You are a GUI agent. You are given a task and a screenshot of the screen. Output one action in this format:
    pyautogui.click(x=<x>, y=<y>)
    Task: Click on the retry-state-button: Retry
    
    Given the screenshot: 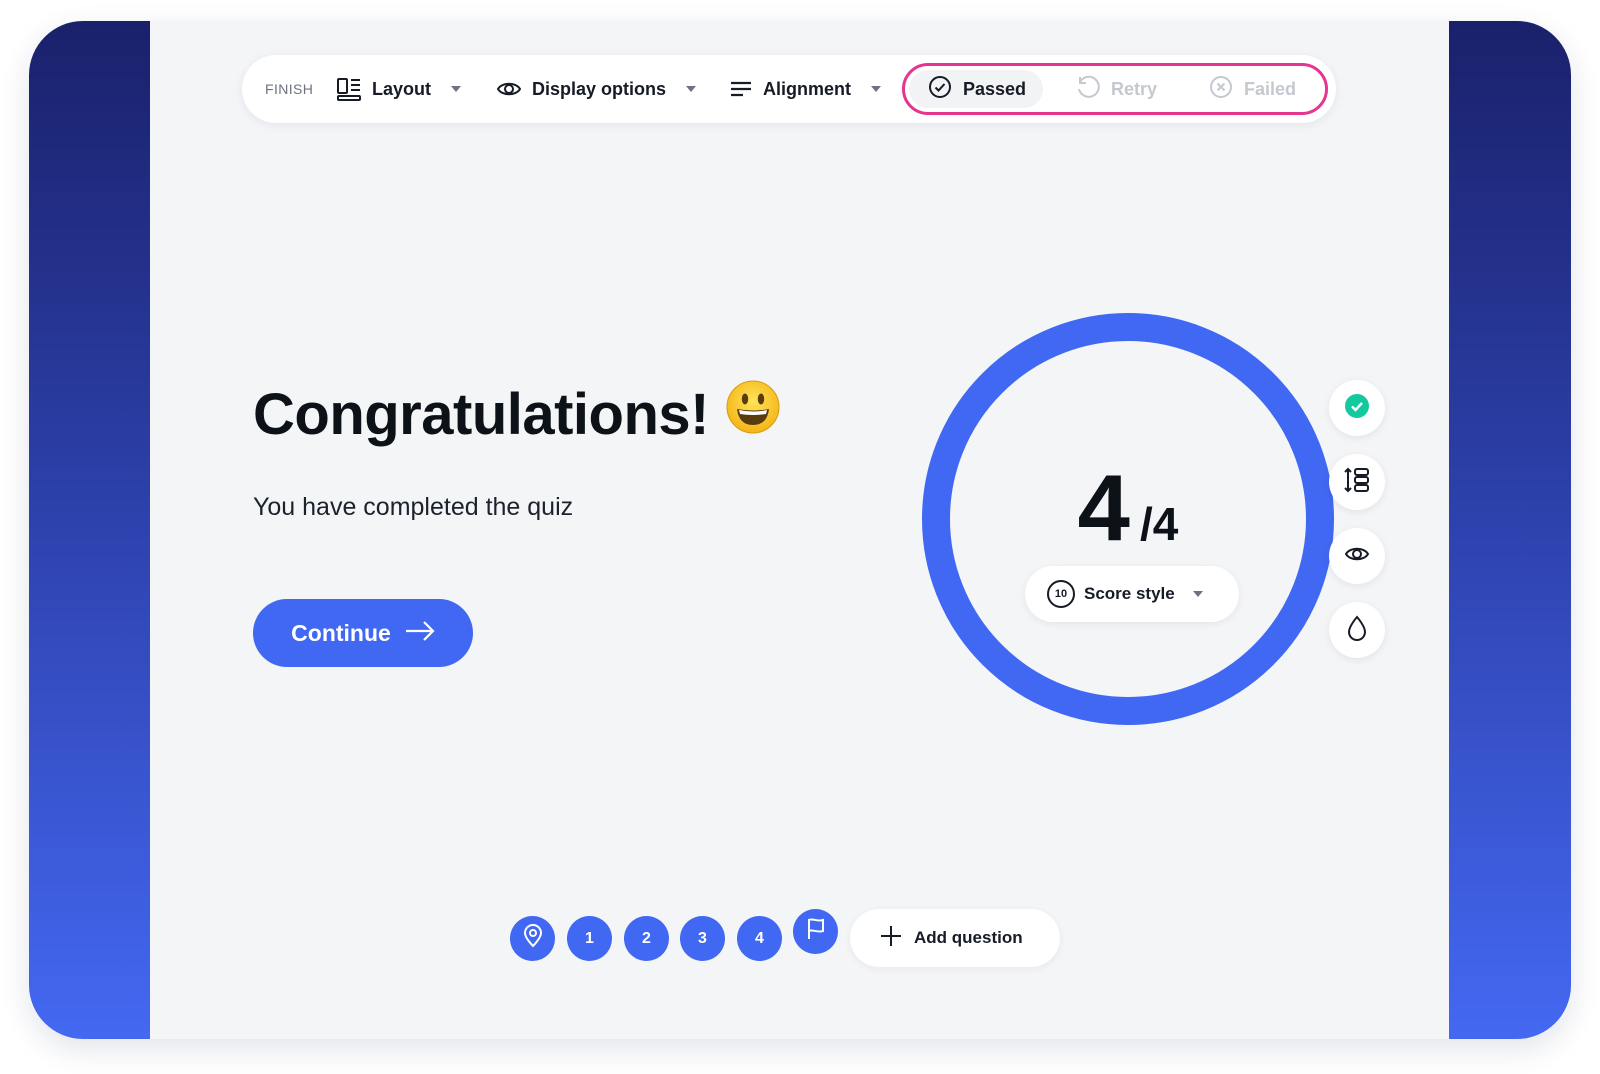 What is the action you would take?
    pyautogui.click(x=1135, y=89)
    